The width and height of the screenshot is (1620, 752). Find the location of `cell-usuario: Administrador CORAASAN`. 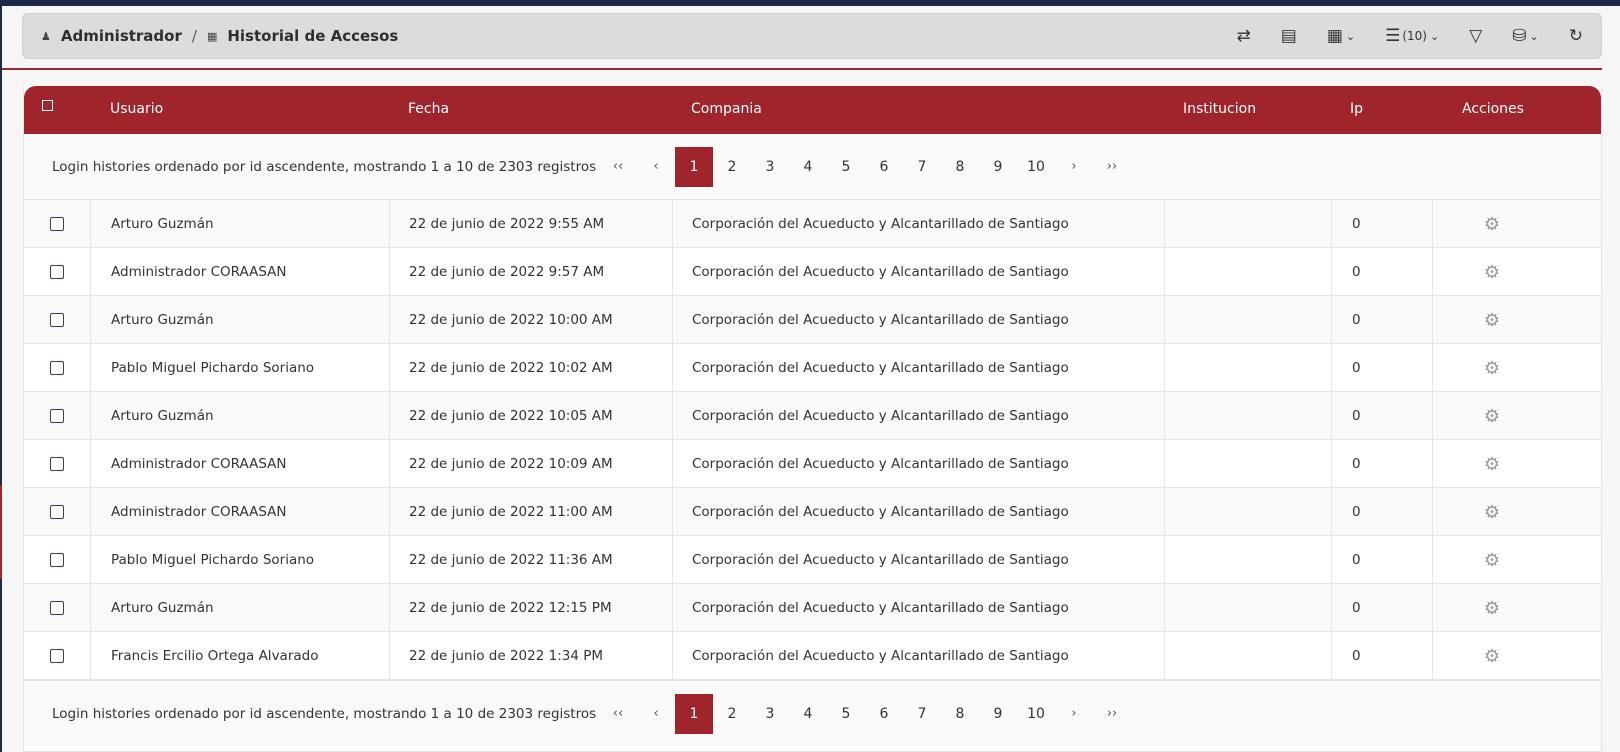

cell-usuario: Administrador CORAASAN is located at coordinates (240, 272).